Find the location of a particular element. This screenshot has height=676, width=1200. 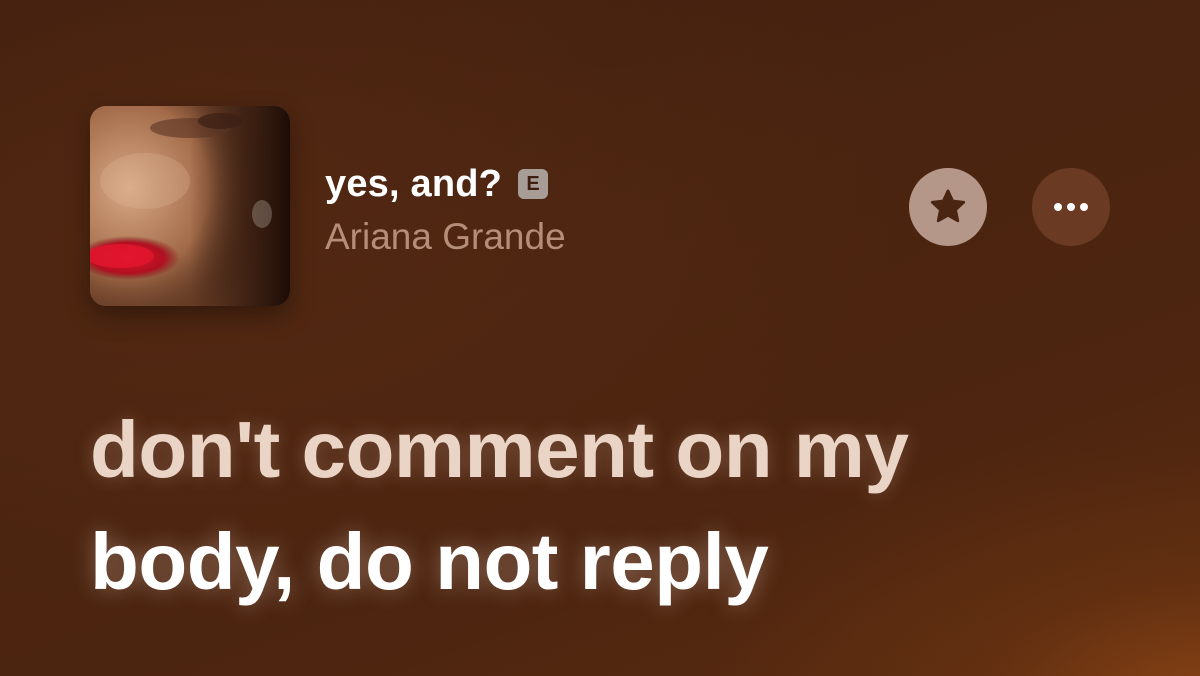

track-title-row: yes, and? E is located at coordinates (437, 184).